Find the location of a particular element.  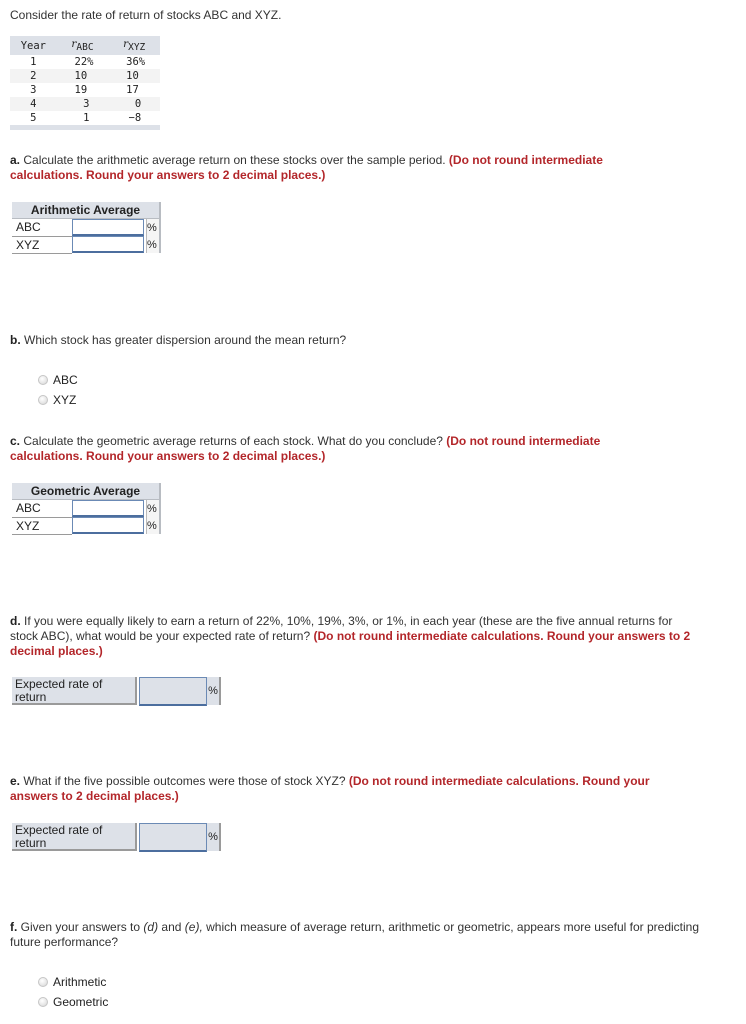

table-row: 1 22% 36% is located at coordinates (85, 62).